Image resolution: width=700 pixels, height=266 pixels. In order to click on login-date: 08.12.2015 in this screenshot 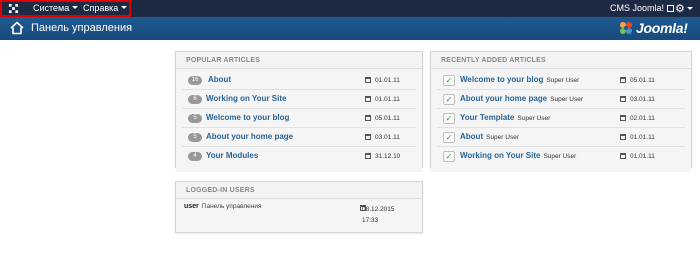, I will do `click(378, 209)`.